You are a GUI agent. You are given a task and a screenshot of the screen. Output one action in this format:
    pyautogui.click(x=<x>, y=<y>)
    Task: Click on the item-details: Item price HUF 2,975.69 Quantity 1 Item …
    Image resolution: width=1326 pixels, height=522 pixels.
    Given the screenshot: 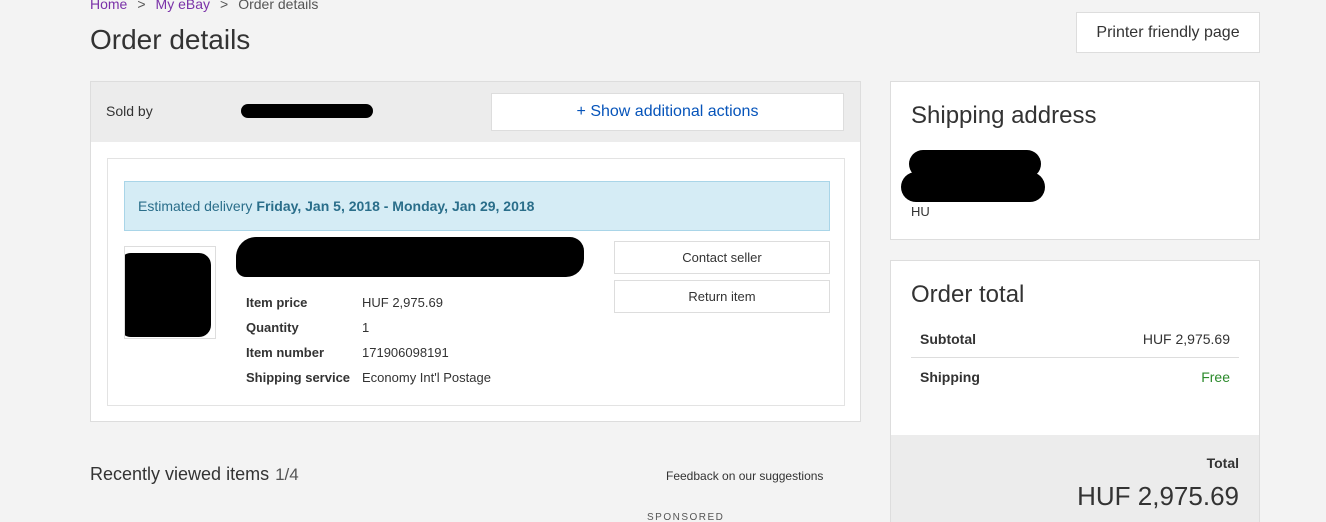 What is the action you would take?
    pyautogui.click(x=368, y=340)
    